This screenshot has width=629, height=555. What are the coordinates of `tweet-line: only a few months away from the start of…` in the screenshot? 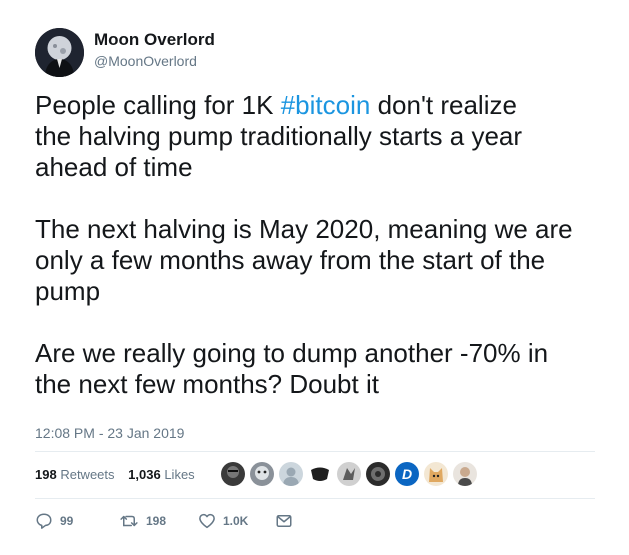 It's located at (290, 260).